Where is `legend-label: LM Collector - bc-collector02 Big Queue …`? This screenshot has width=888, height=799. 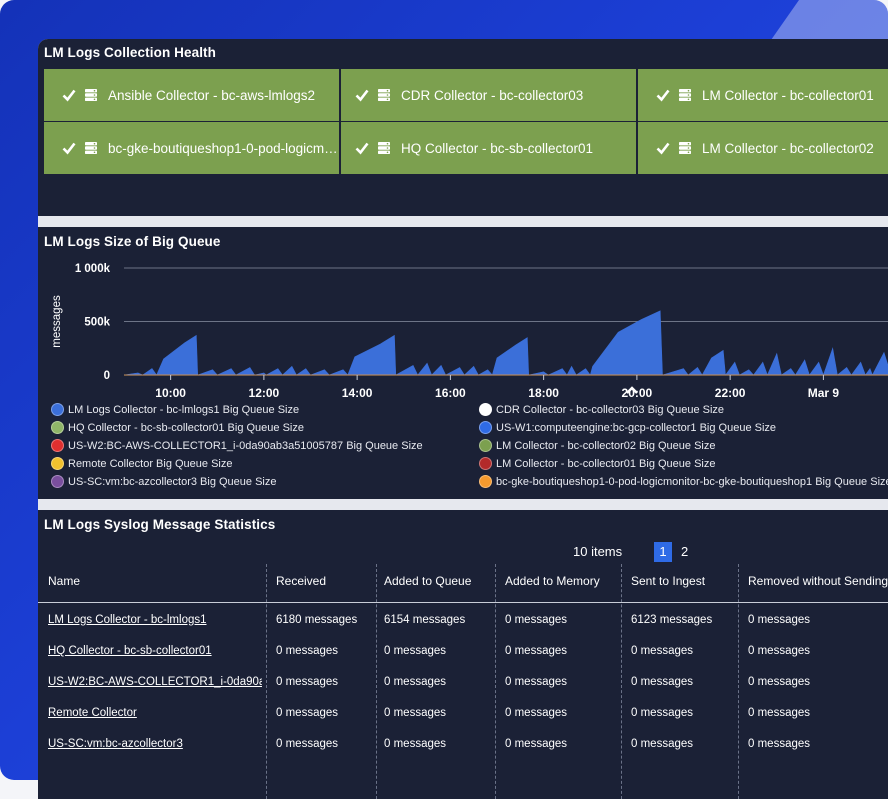 legend-label: LM Collector - bc-collector02 Big Queue … is located at coordinates (606, 445).